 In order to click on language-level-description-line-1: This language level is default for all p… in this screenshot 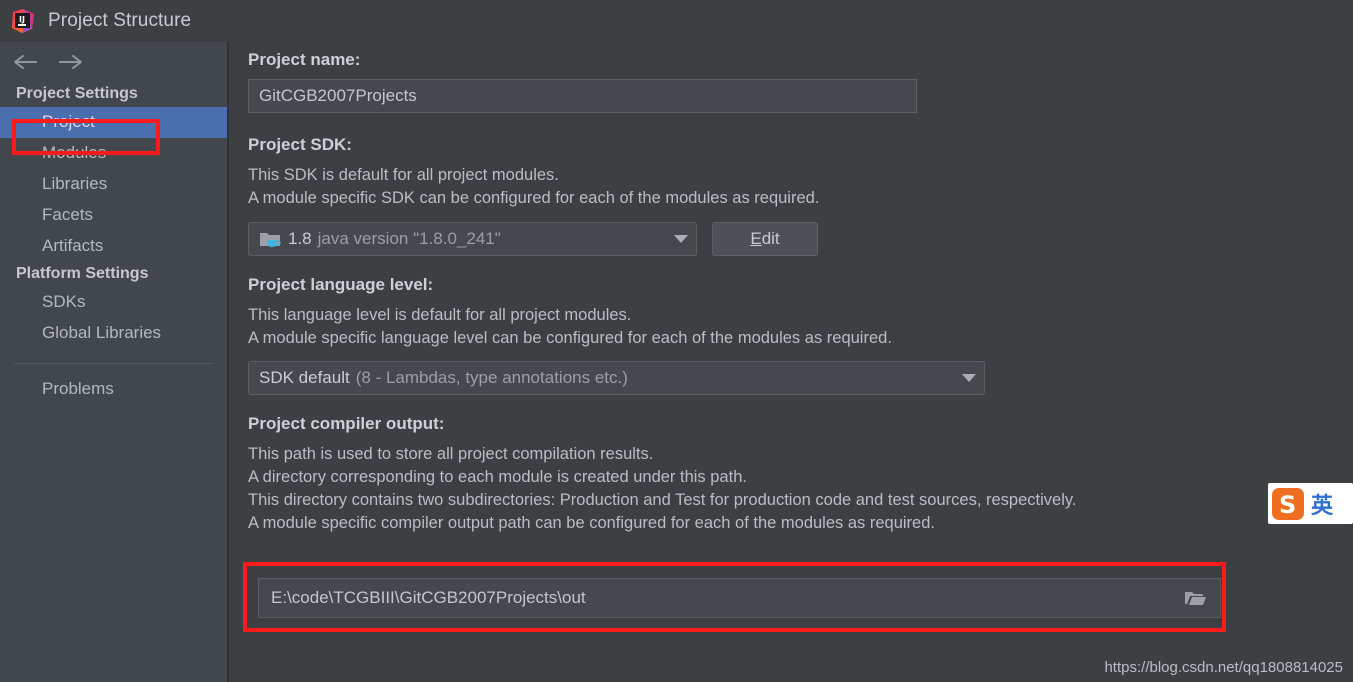, I will do `click(440, 315)`.